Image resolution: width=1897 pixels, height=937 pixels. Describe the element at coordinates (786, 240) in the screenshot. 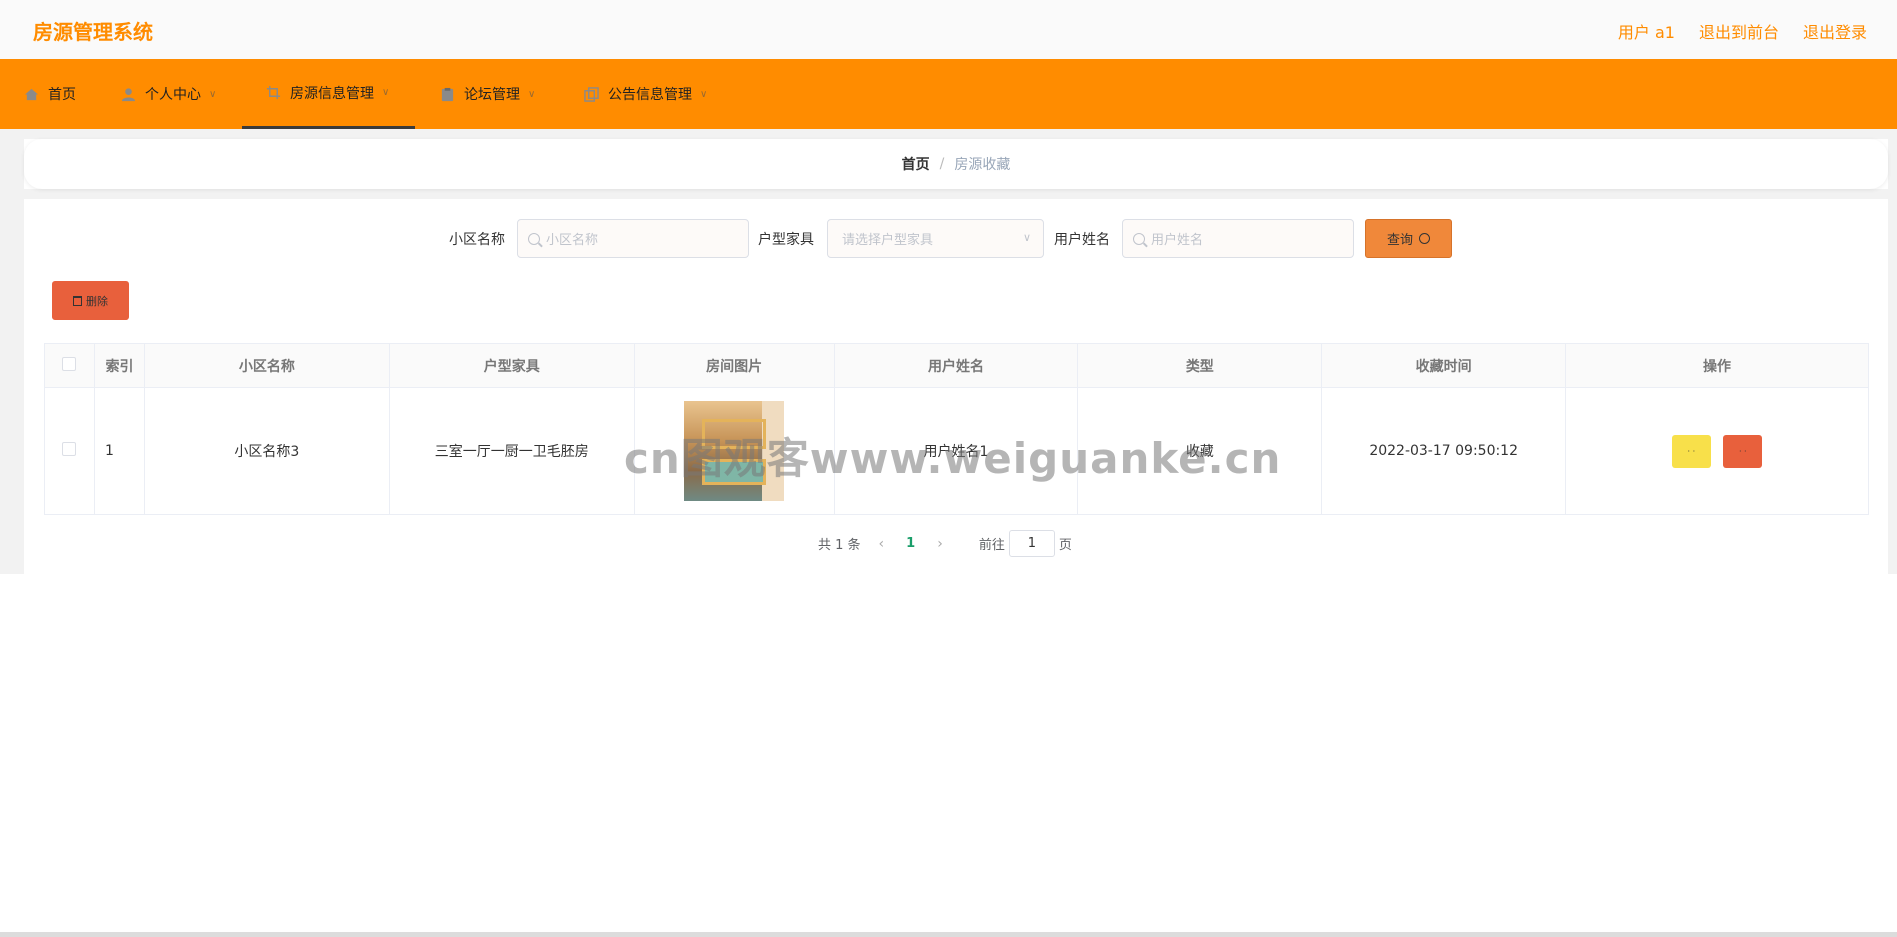

I see `layout-label: 户型家具` at that location.